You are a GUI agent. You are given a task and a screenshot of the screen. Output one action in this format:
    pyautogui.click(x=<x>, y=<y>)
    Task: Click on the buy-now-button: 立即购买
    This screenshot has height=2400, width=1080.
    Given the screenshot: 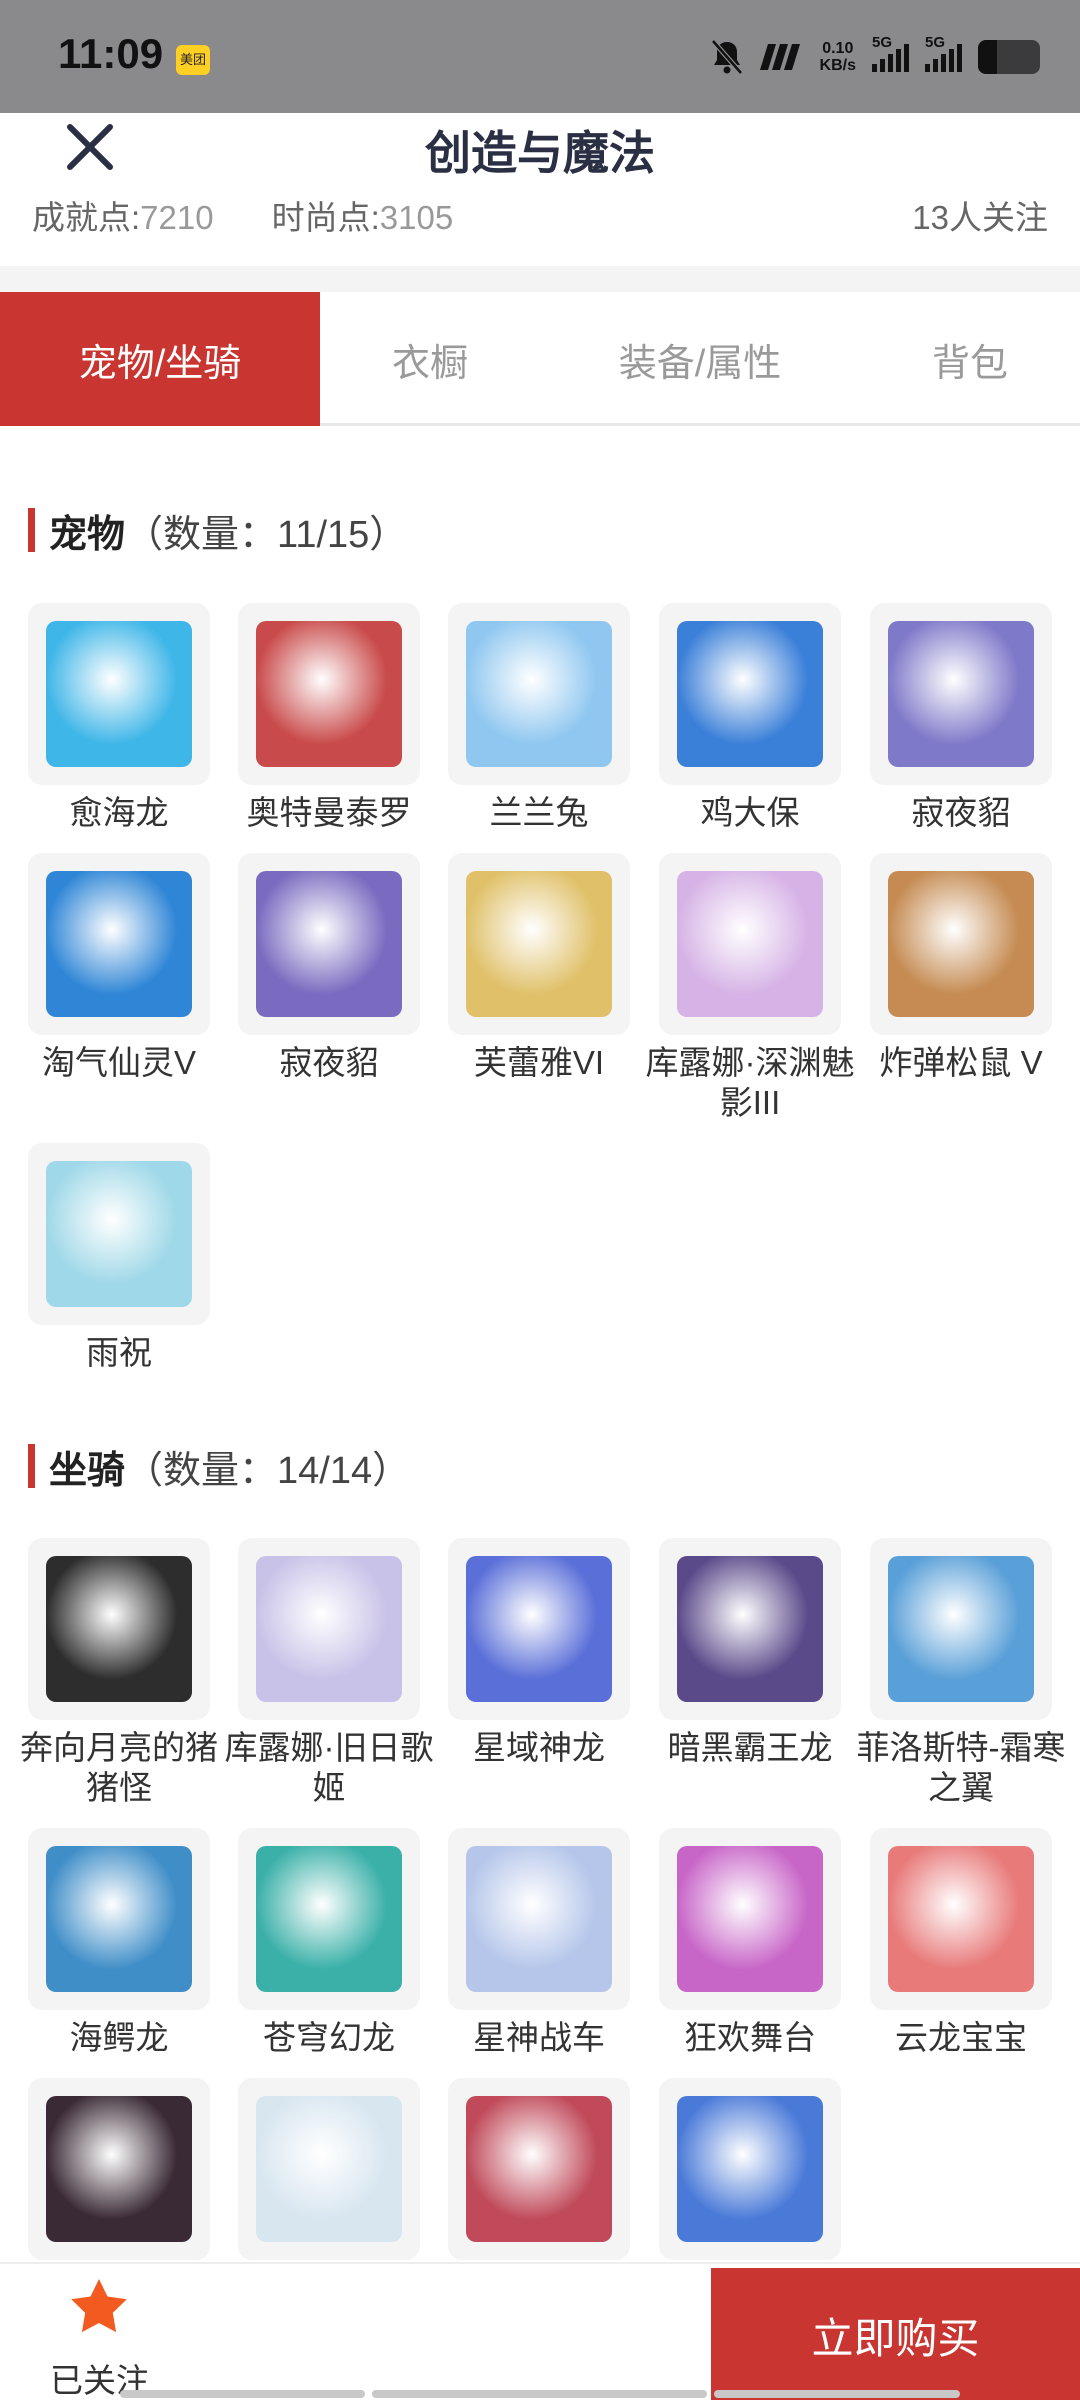 What is the action you would take?
    pyautogui.click(x=895, y=2334)
    